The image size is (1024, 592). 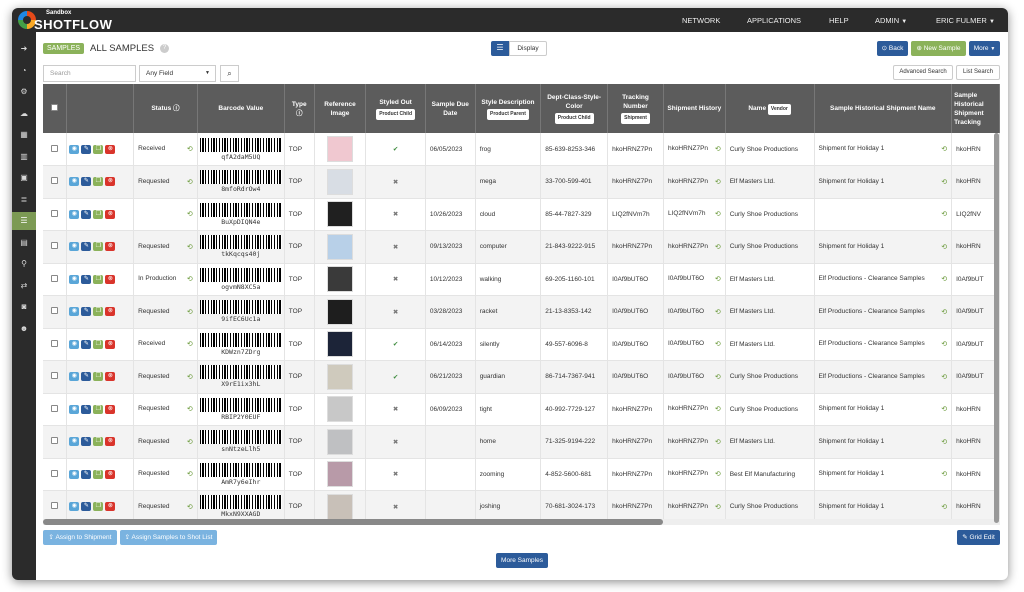 What do you see at coordinates (694, 214) in the screenshot?
I see `shipment-history-cell: LIQ2fNVm7h ⟲` at bounding box center [694, 214].